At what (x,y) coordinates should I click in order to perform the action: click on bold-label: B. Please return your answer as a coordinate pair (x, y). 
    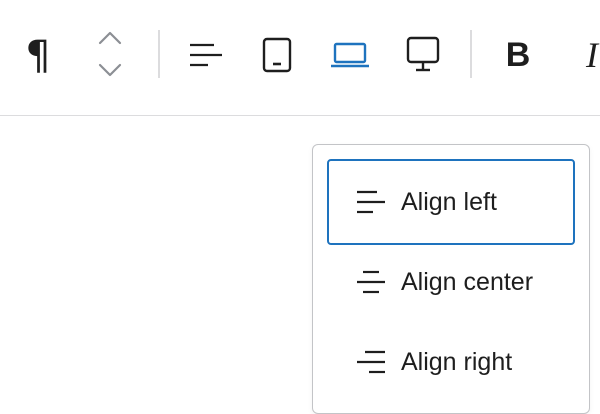
    Looking at the image, I should click on (518, 54).